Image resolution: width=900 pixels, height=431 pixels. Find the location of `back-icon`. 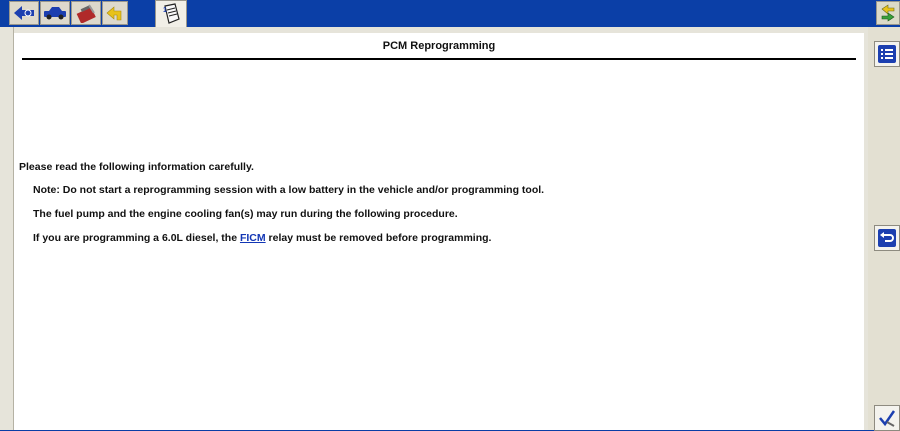

back-icon is located at coordinates (887, 238).